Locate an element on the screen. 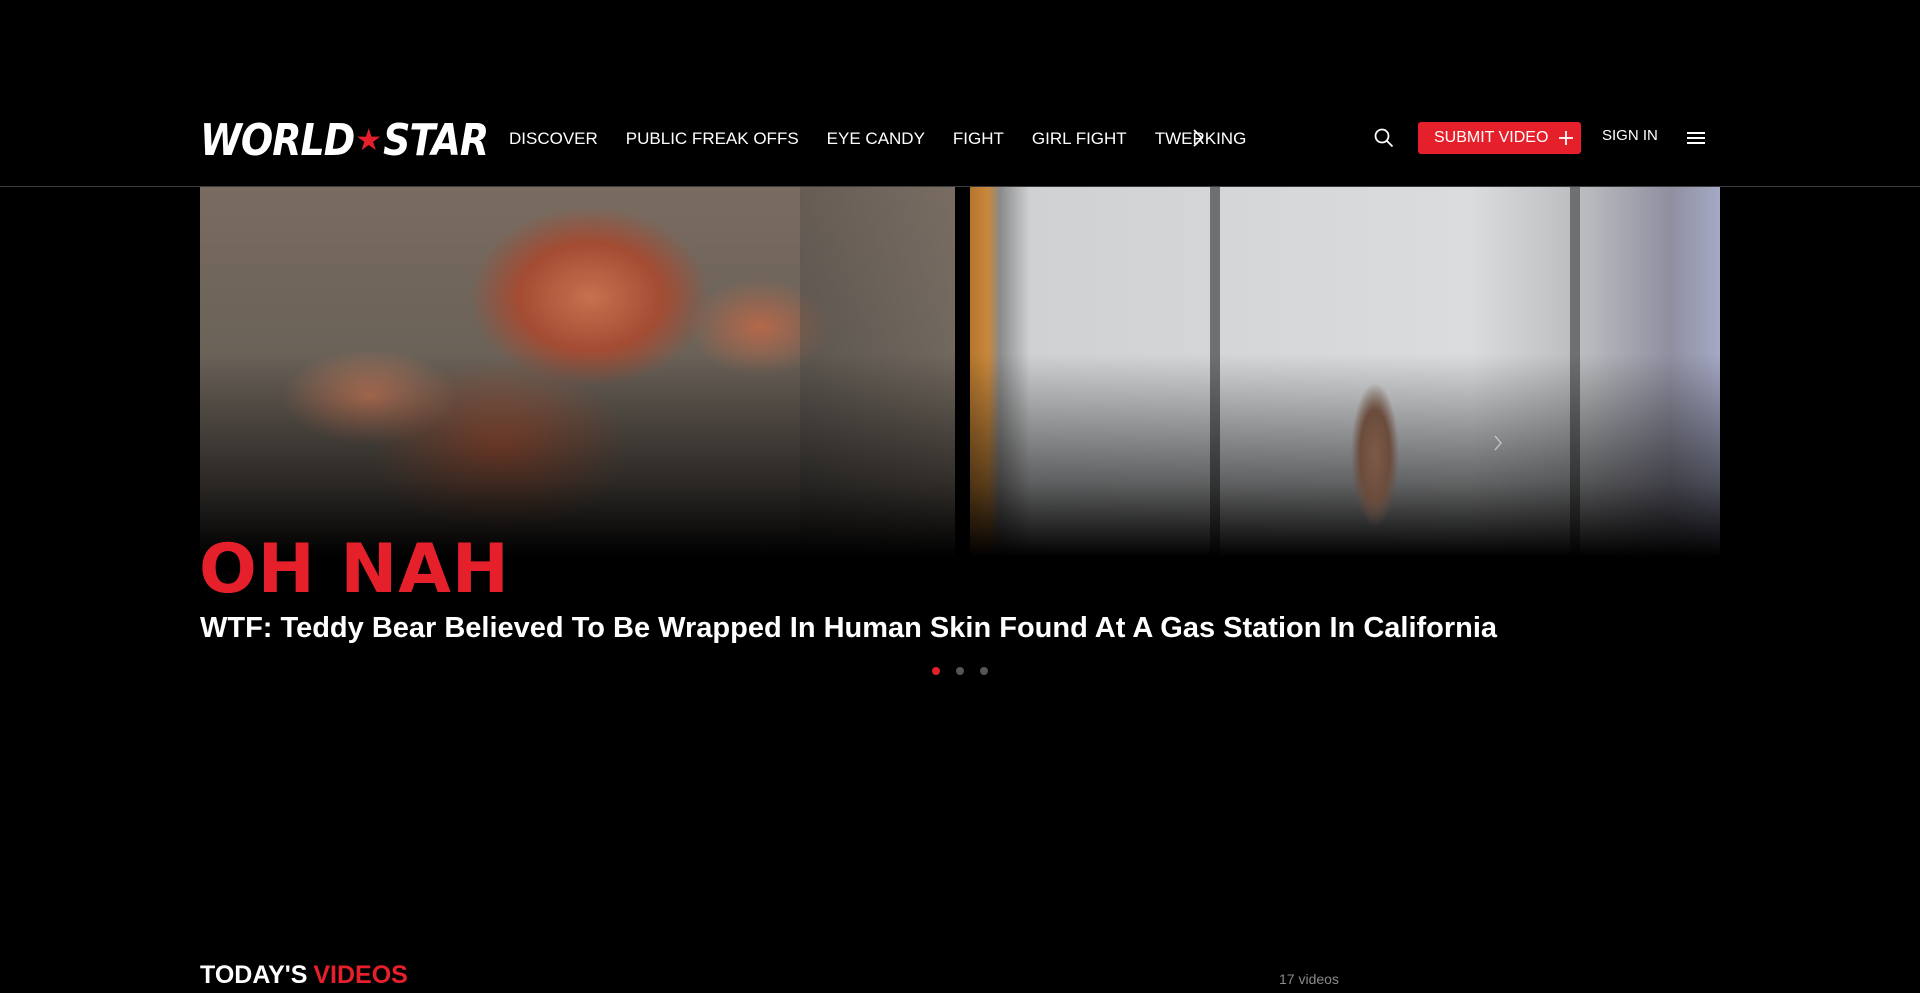  submit-video-button: SUBMIT VIDEO is located at coordinates (1499, 138).